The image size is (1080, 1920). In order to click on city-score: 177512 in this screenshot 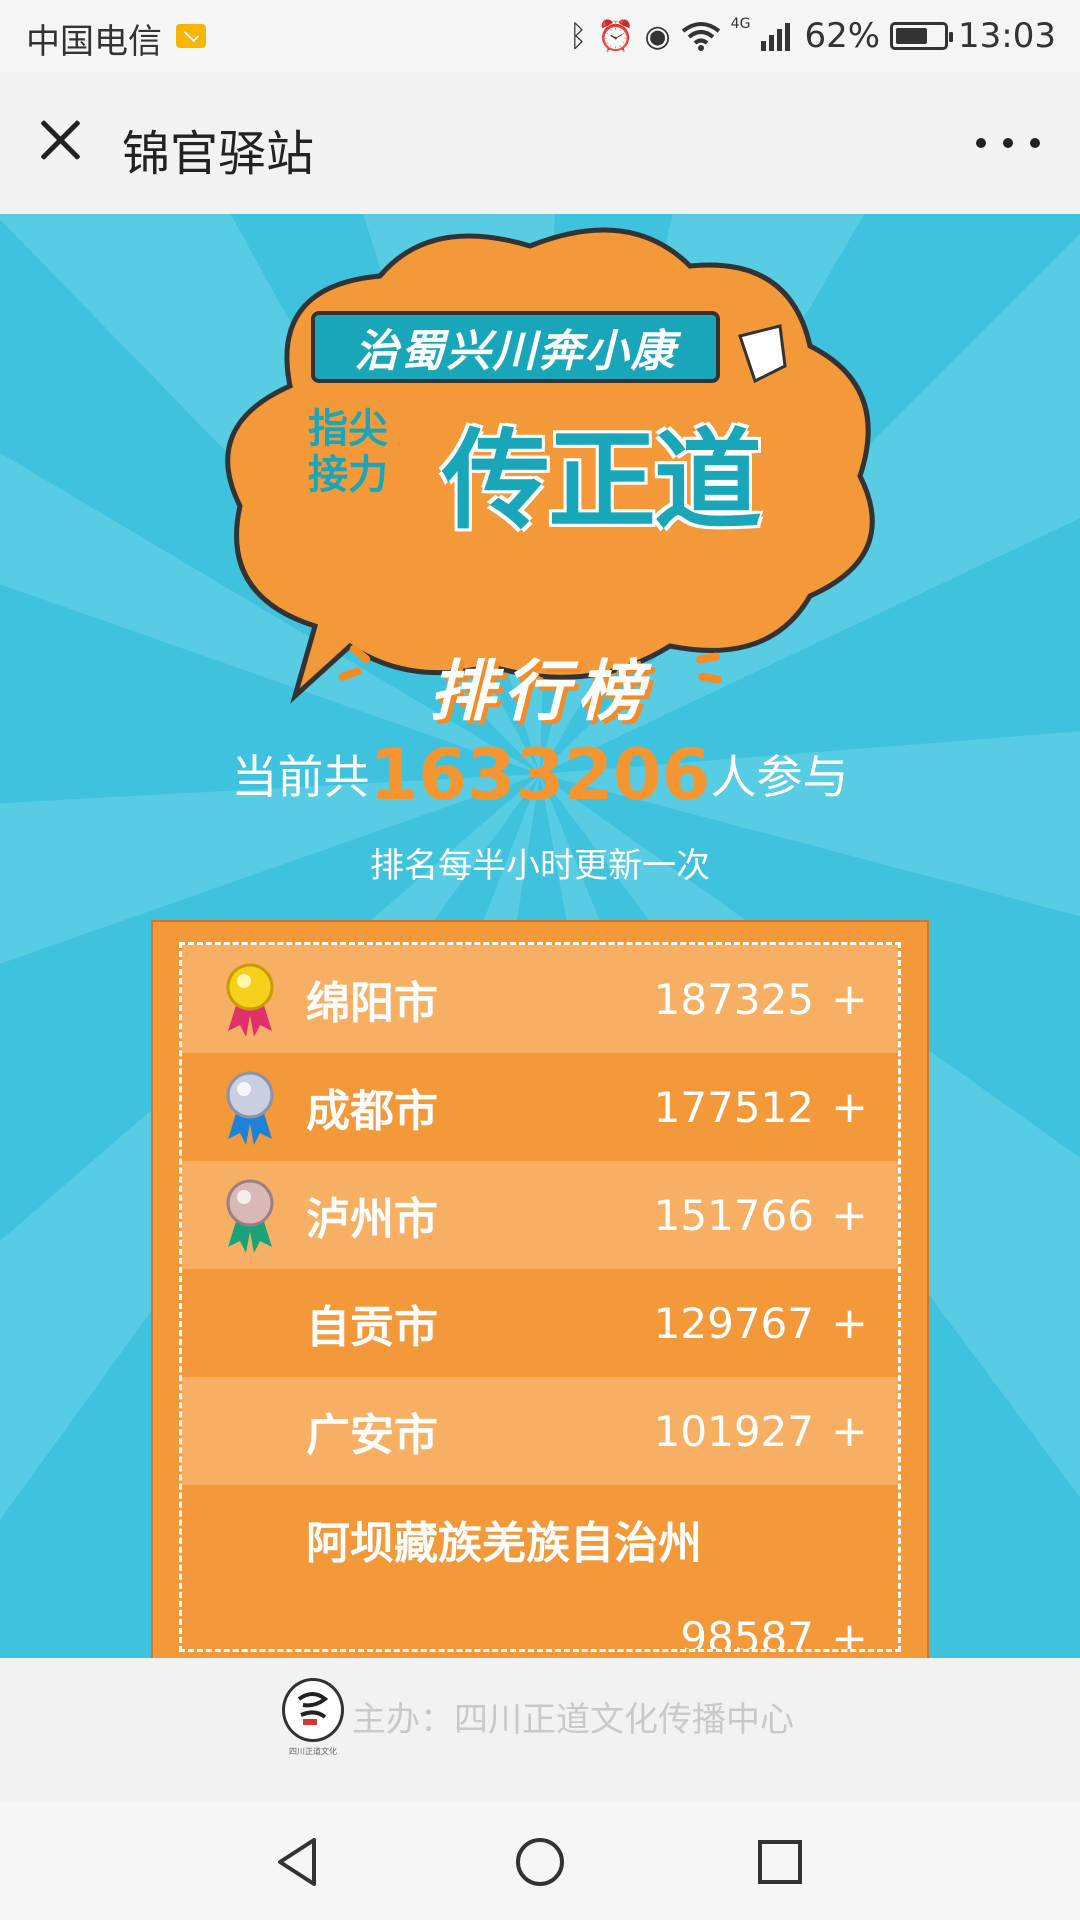, I will do `click(733, 1107)`.